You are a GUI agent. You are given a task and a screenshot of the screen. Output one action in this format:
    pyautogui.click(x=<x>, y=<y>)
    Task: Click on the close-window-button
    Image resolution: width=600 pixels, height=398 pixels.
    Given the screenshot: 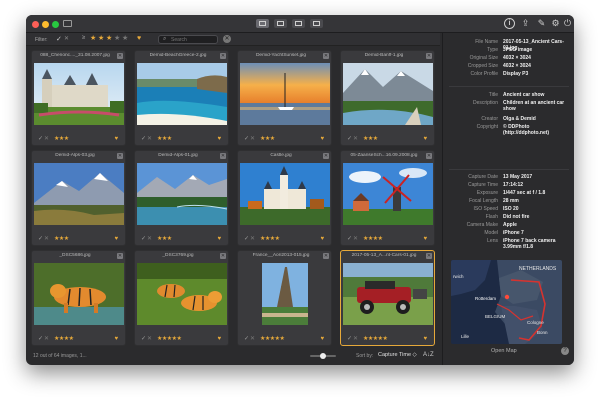 What is the action you would take?
    pyautogui.click(x=35, y=24)
    